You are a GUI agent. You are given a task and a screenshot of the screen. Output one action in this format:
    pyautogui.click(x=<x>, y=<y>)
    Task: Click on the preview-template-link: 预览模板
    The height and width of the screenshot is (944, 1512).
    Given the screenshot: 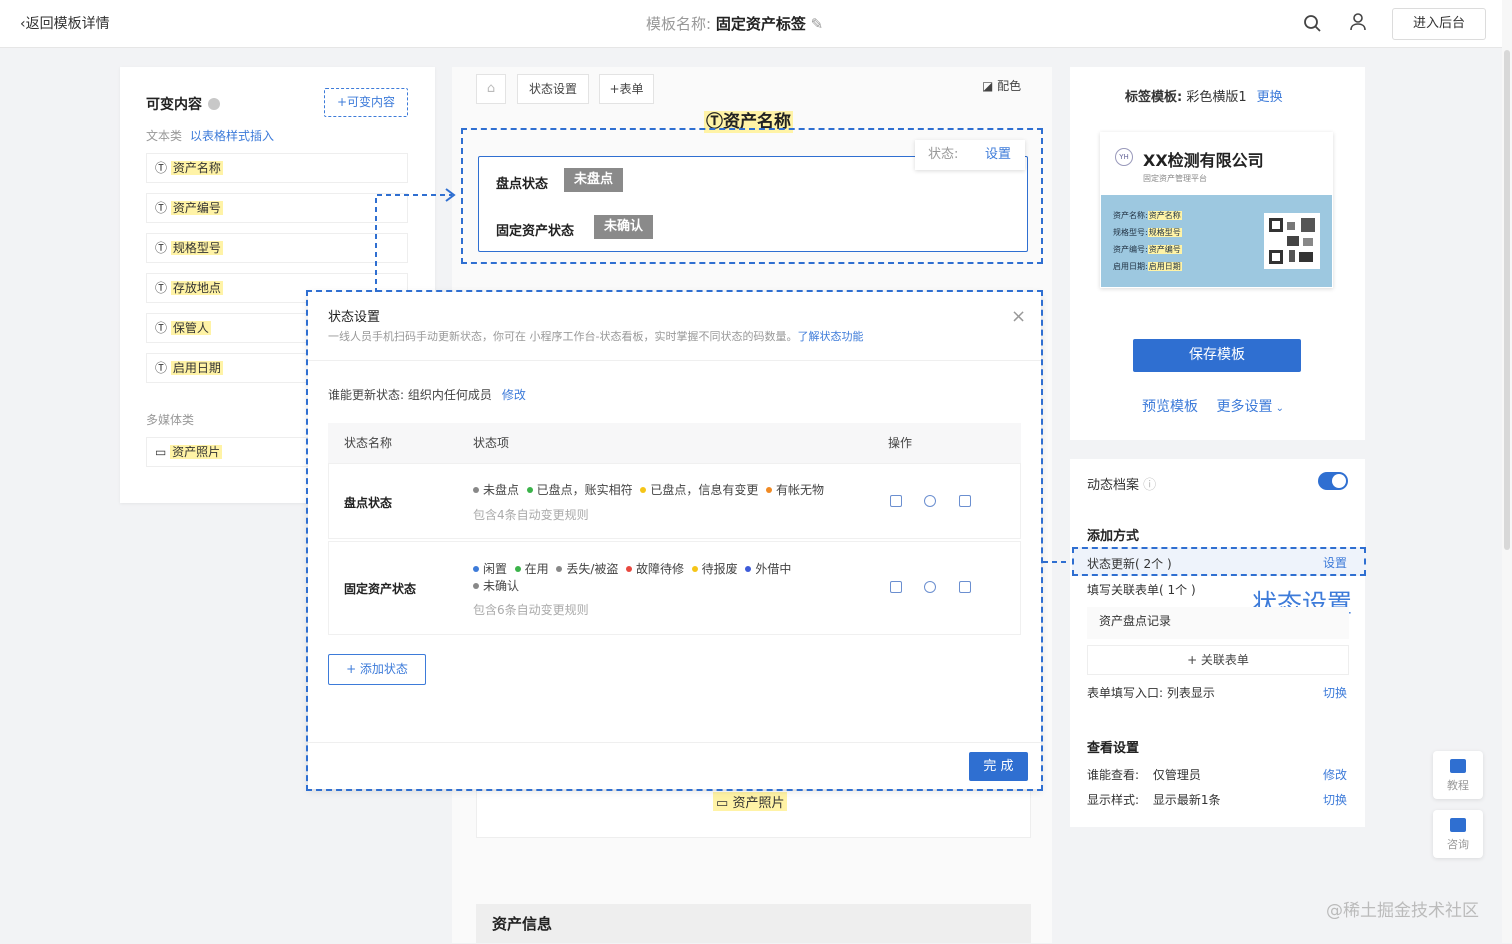 What is the action you would take?
    pyautogui.click(x=1170, y=407)
    